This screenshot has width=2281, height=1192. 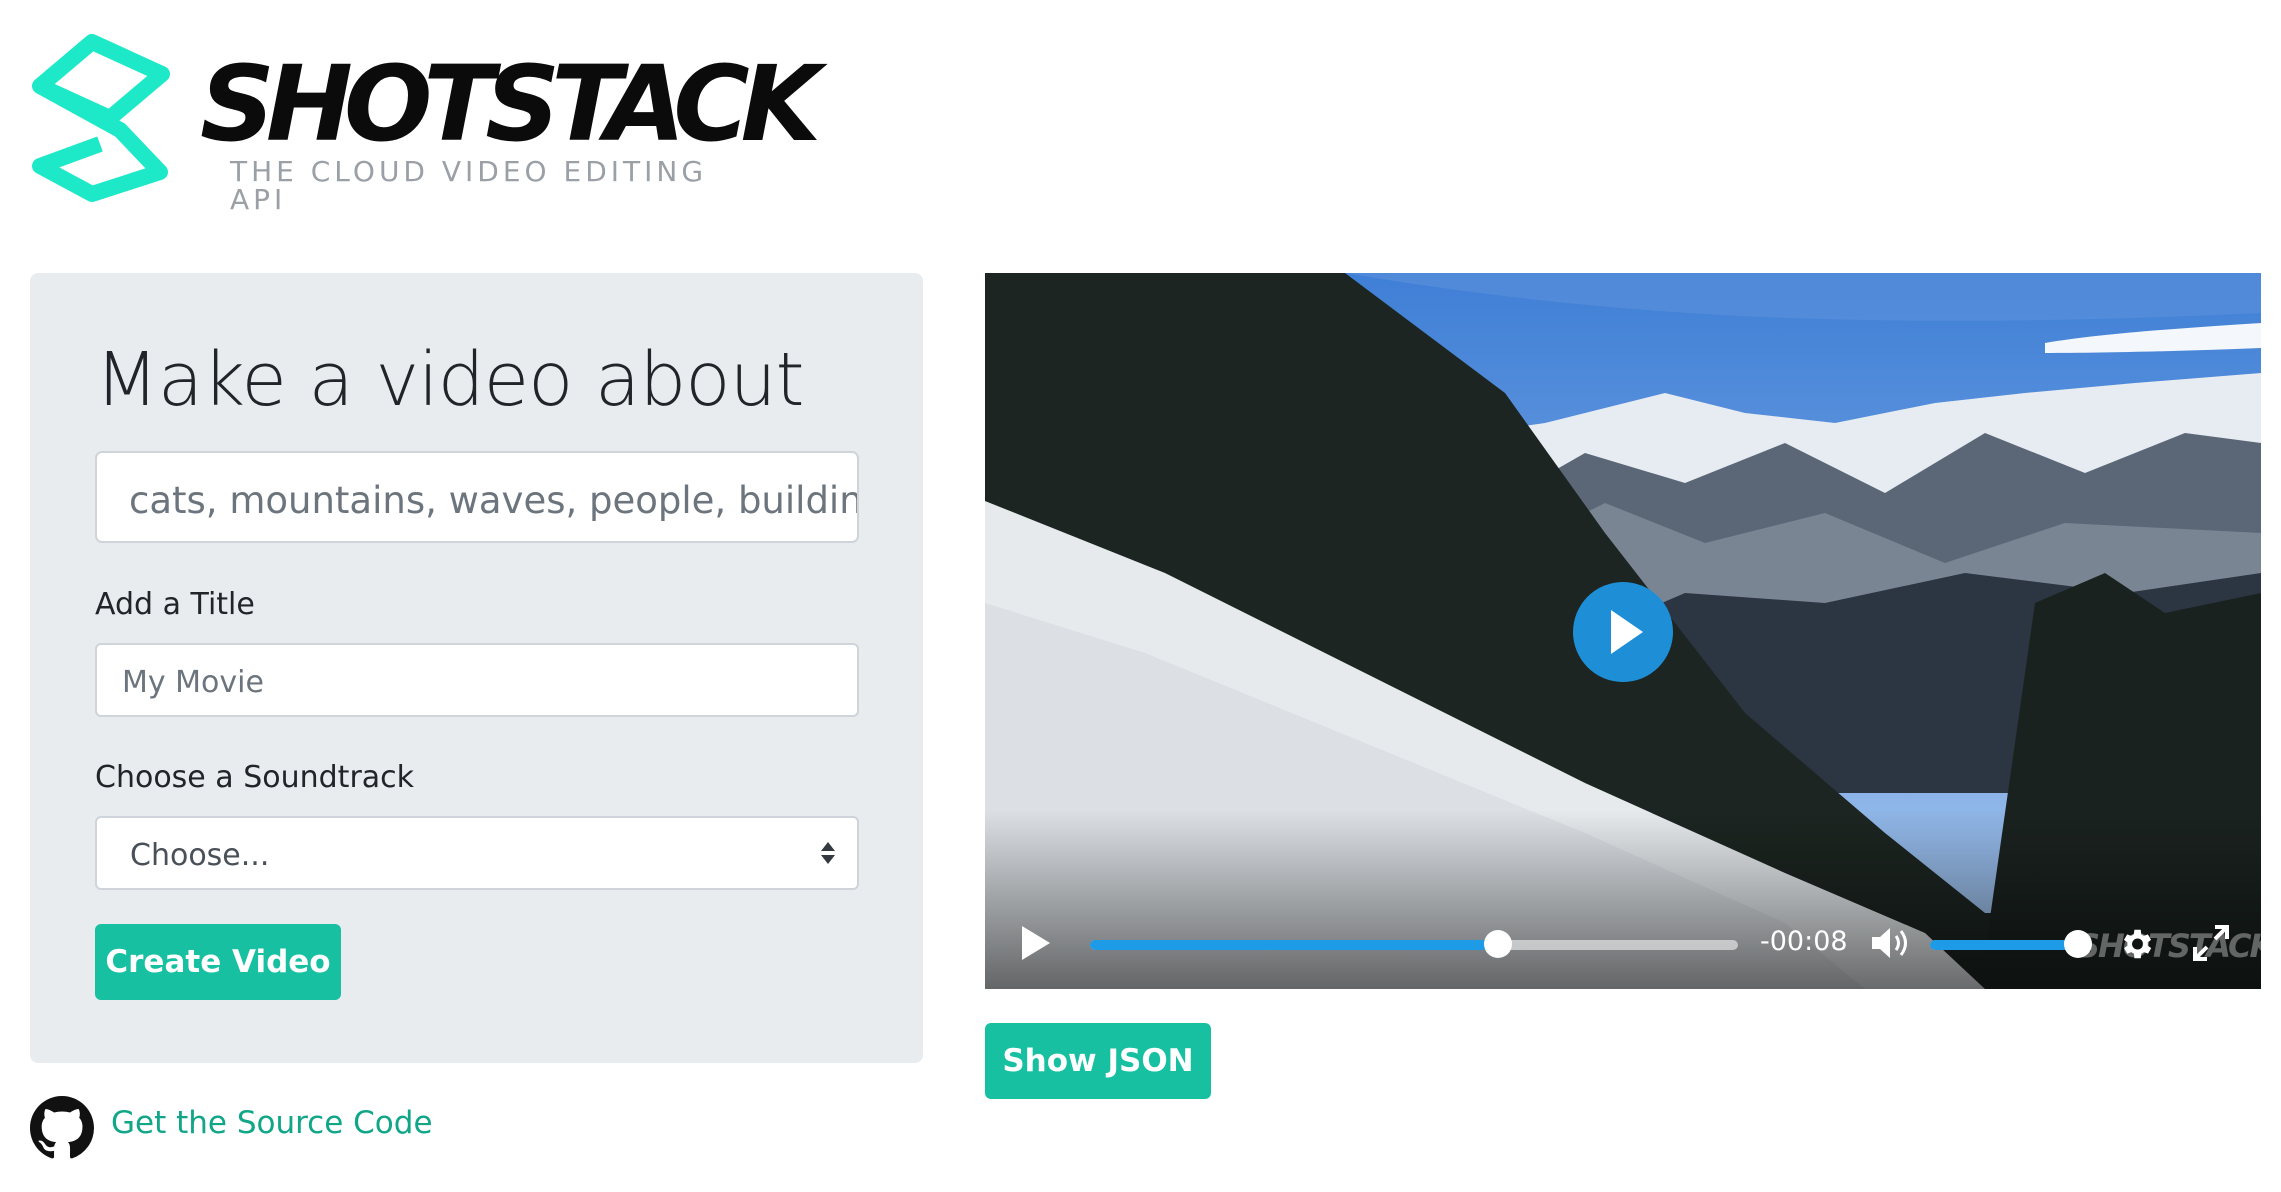 What do you see at coordinates (1891, 943) in the screenshot?
I see `volume-icon` at bounding box center [1891, 943].